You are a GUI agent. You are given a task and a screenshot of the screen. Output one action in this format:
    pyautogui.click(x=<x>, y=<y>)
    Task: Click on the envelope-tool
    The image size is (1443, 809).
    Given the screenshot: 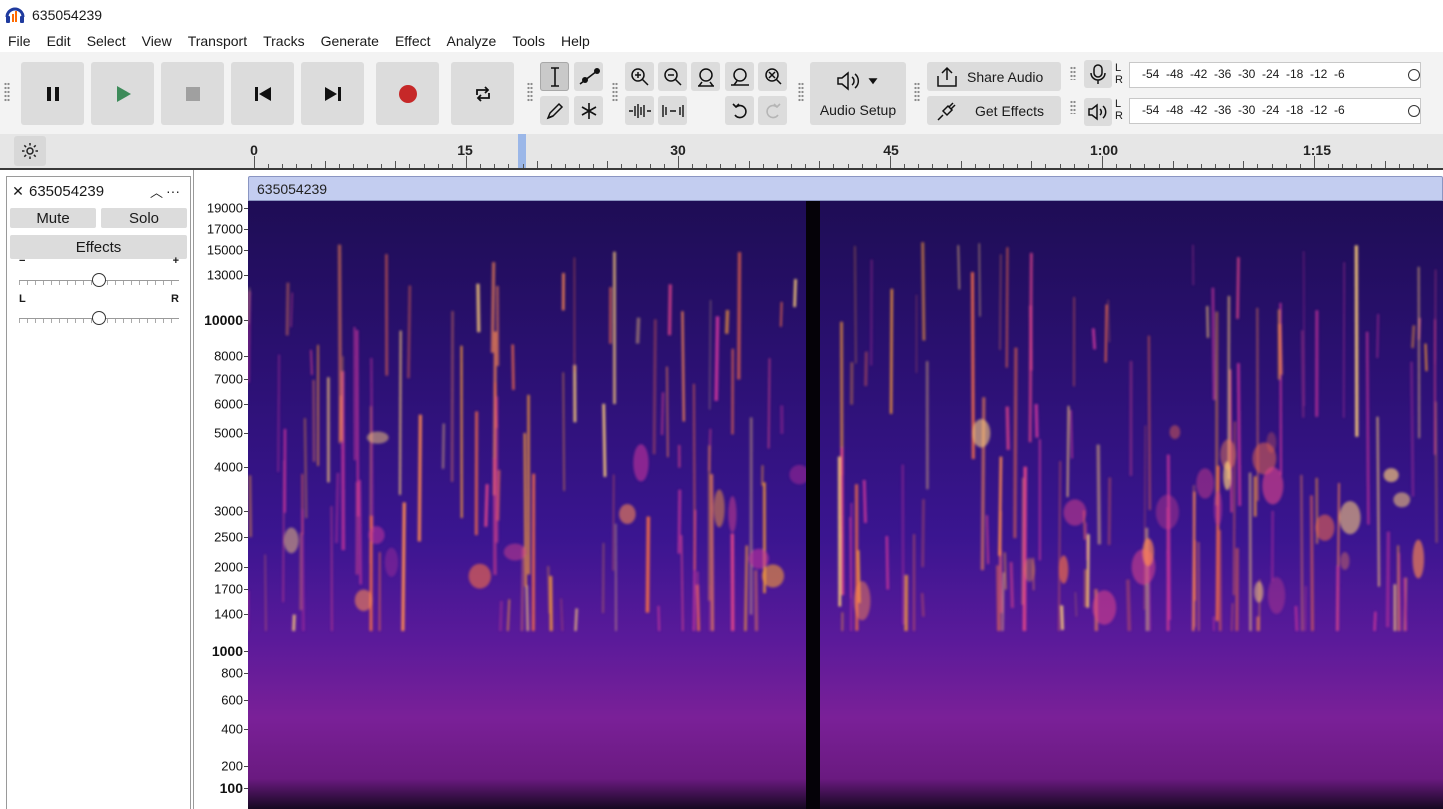 What is the action you would take?
    pyautogui.click(x=588, y=76)
    